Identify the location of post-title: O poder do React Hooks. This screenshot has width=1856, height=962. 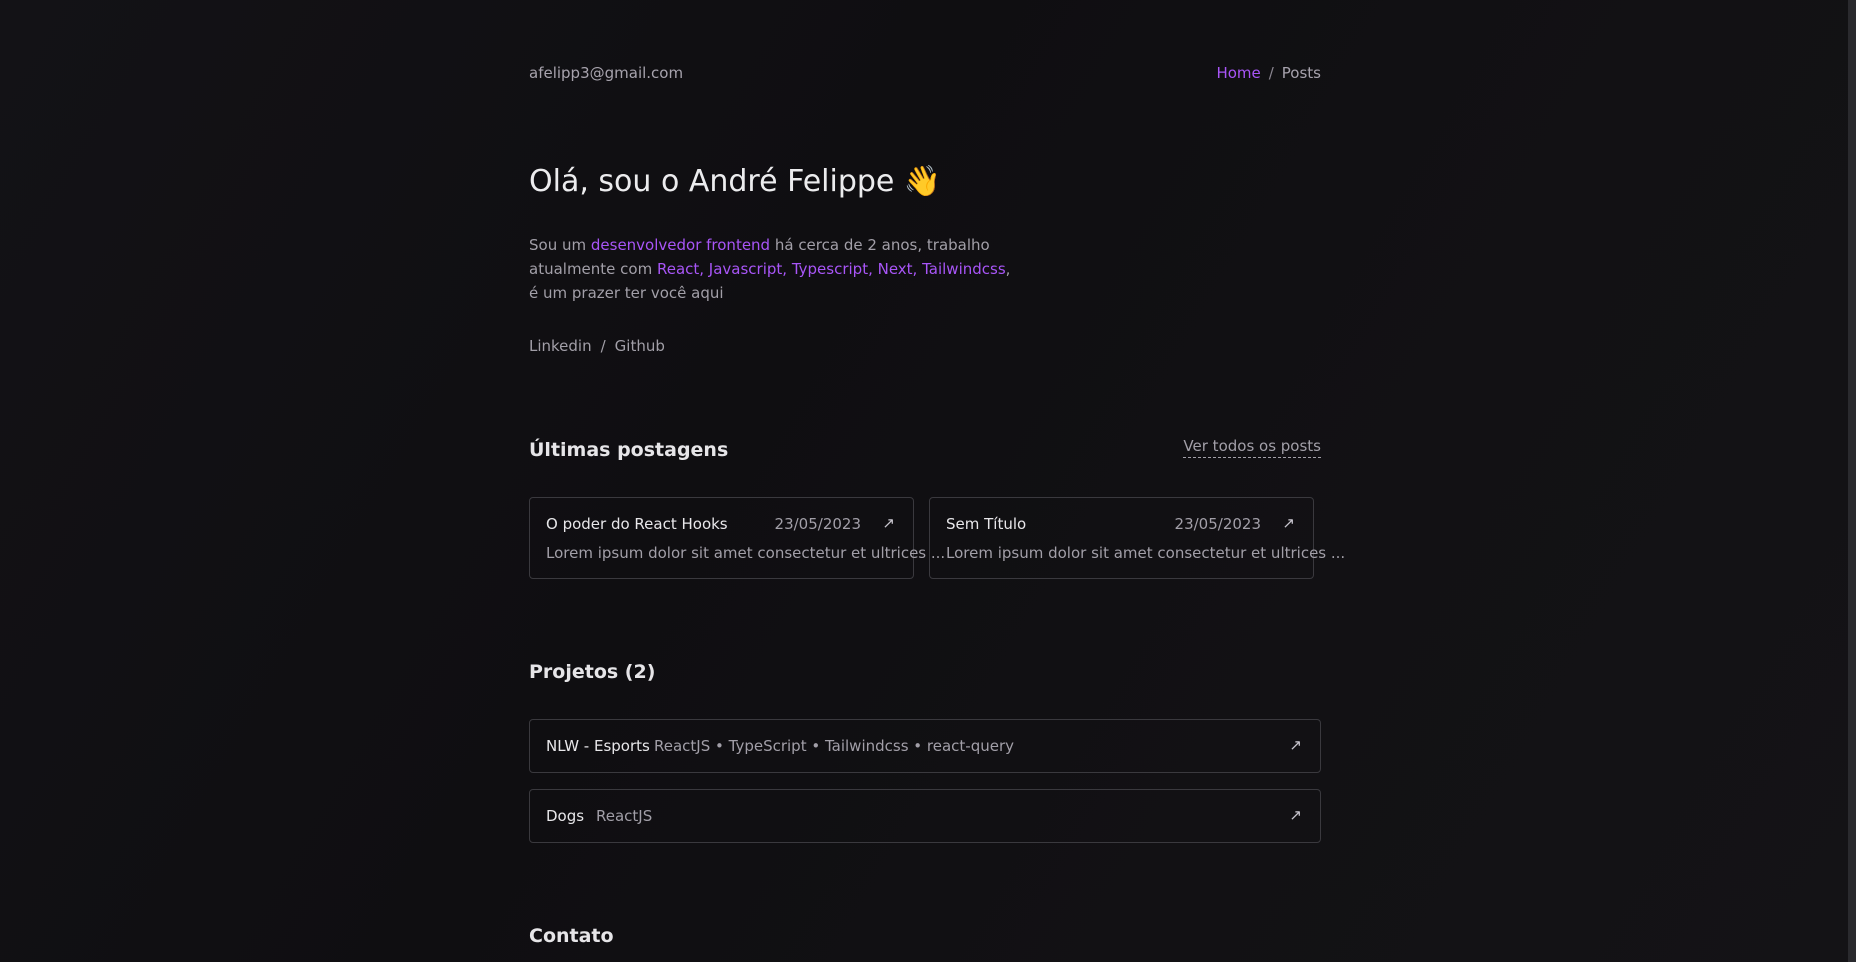
(637, 524).